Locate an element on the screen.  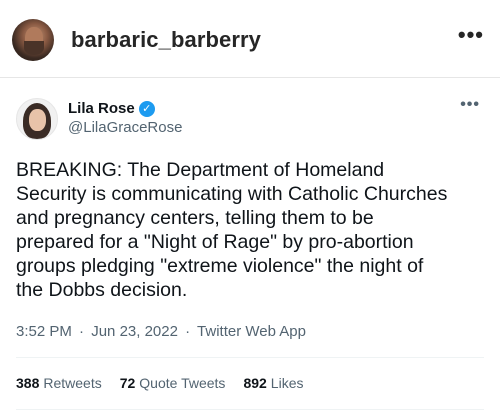
tweet-author-name-row: Lila Rose ✓ is located at coordinates (111, 108).